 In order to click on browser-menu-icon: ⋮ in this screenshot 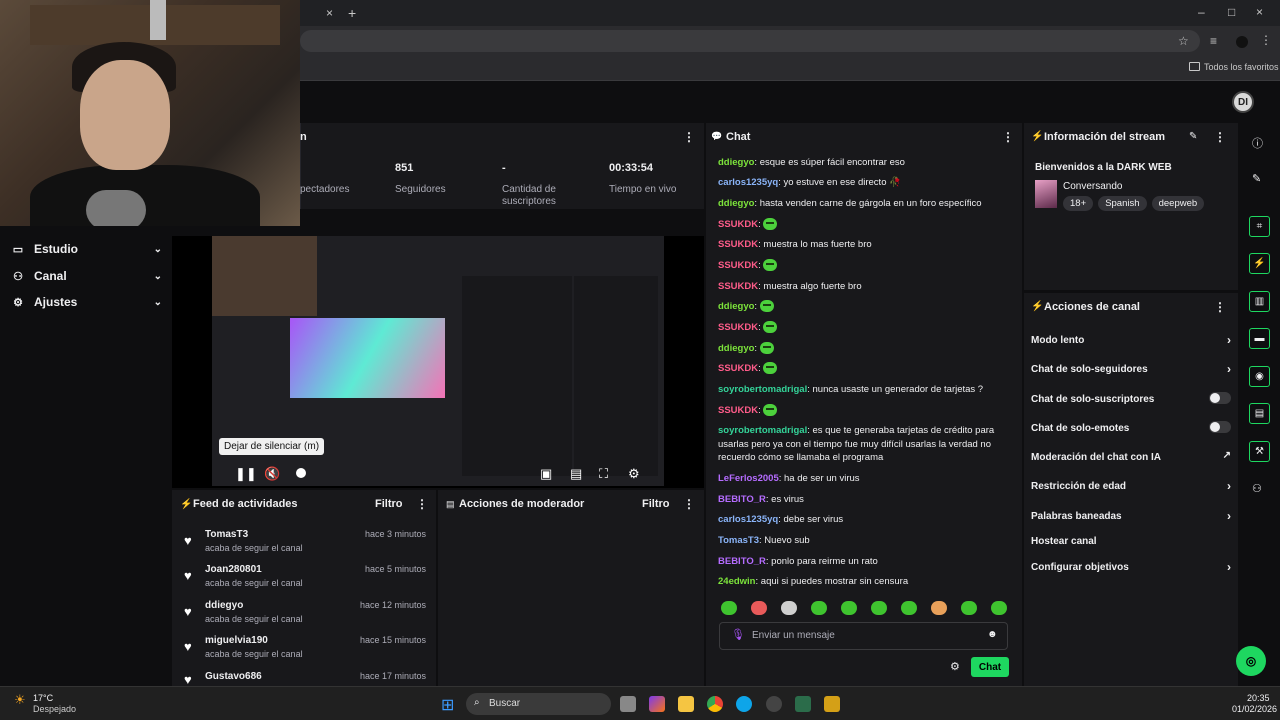, I will do `click(1266, 40)`.